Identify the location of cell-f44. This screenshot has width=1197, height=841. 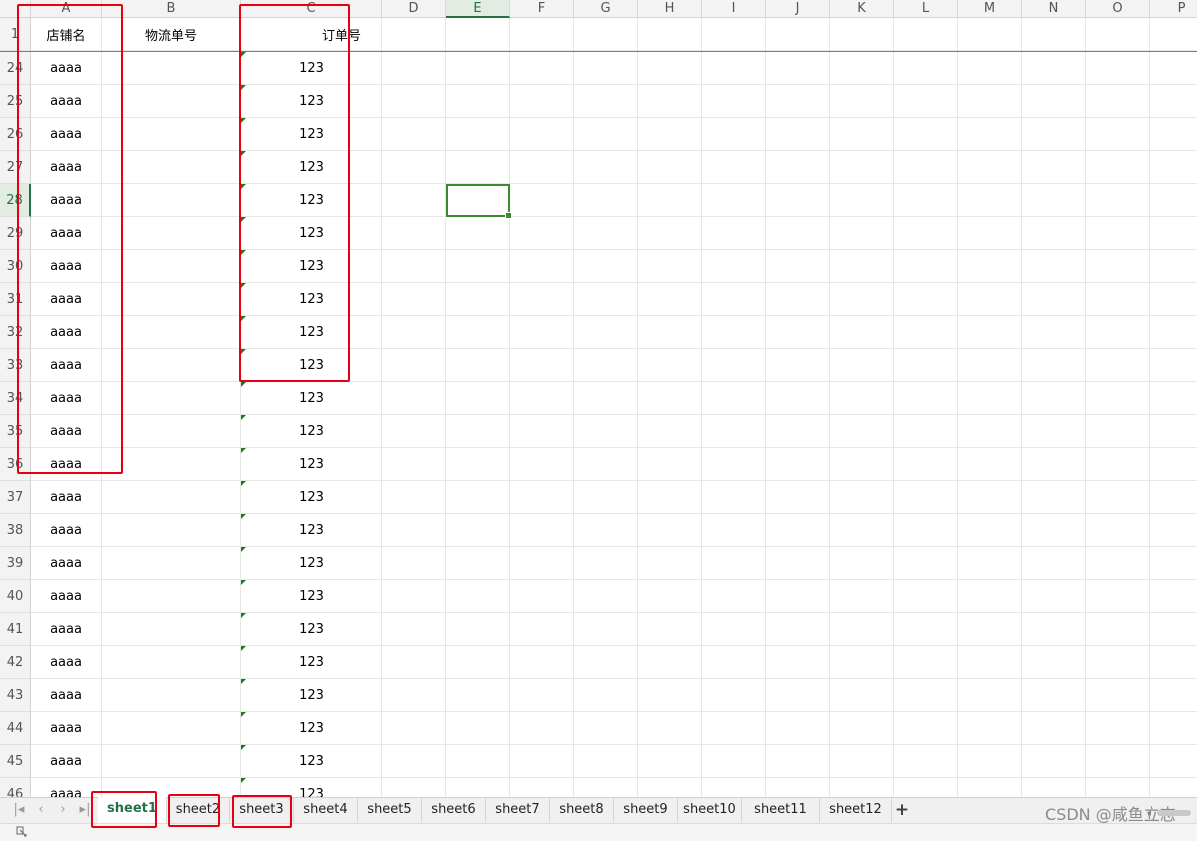
(542, 728).